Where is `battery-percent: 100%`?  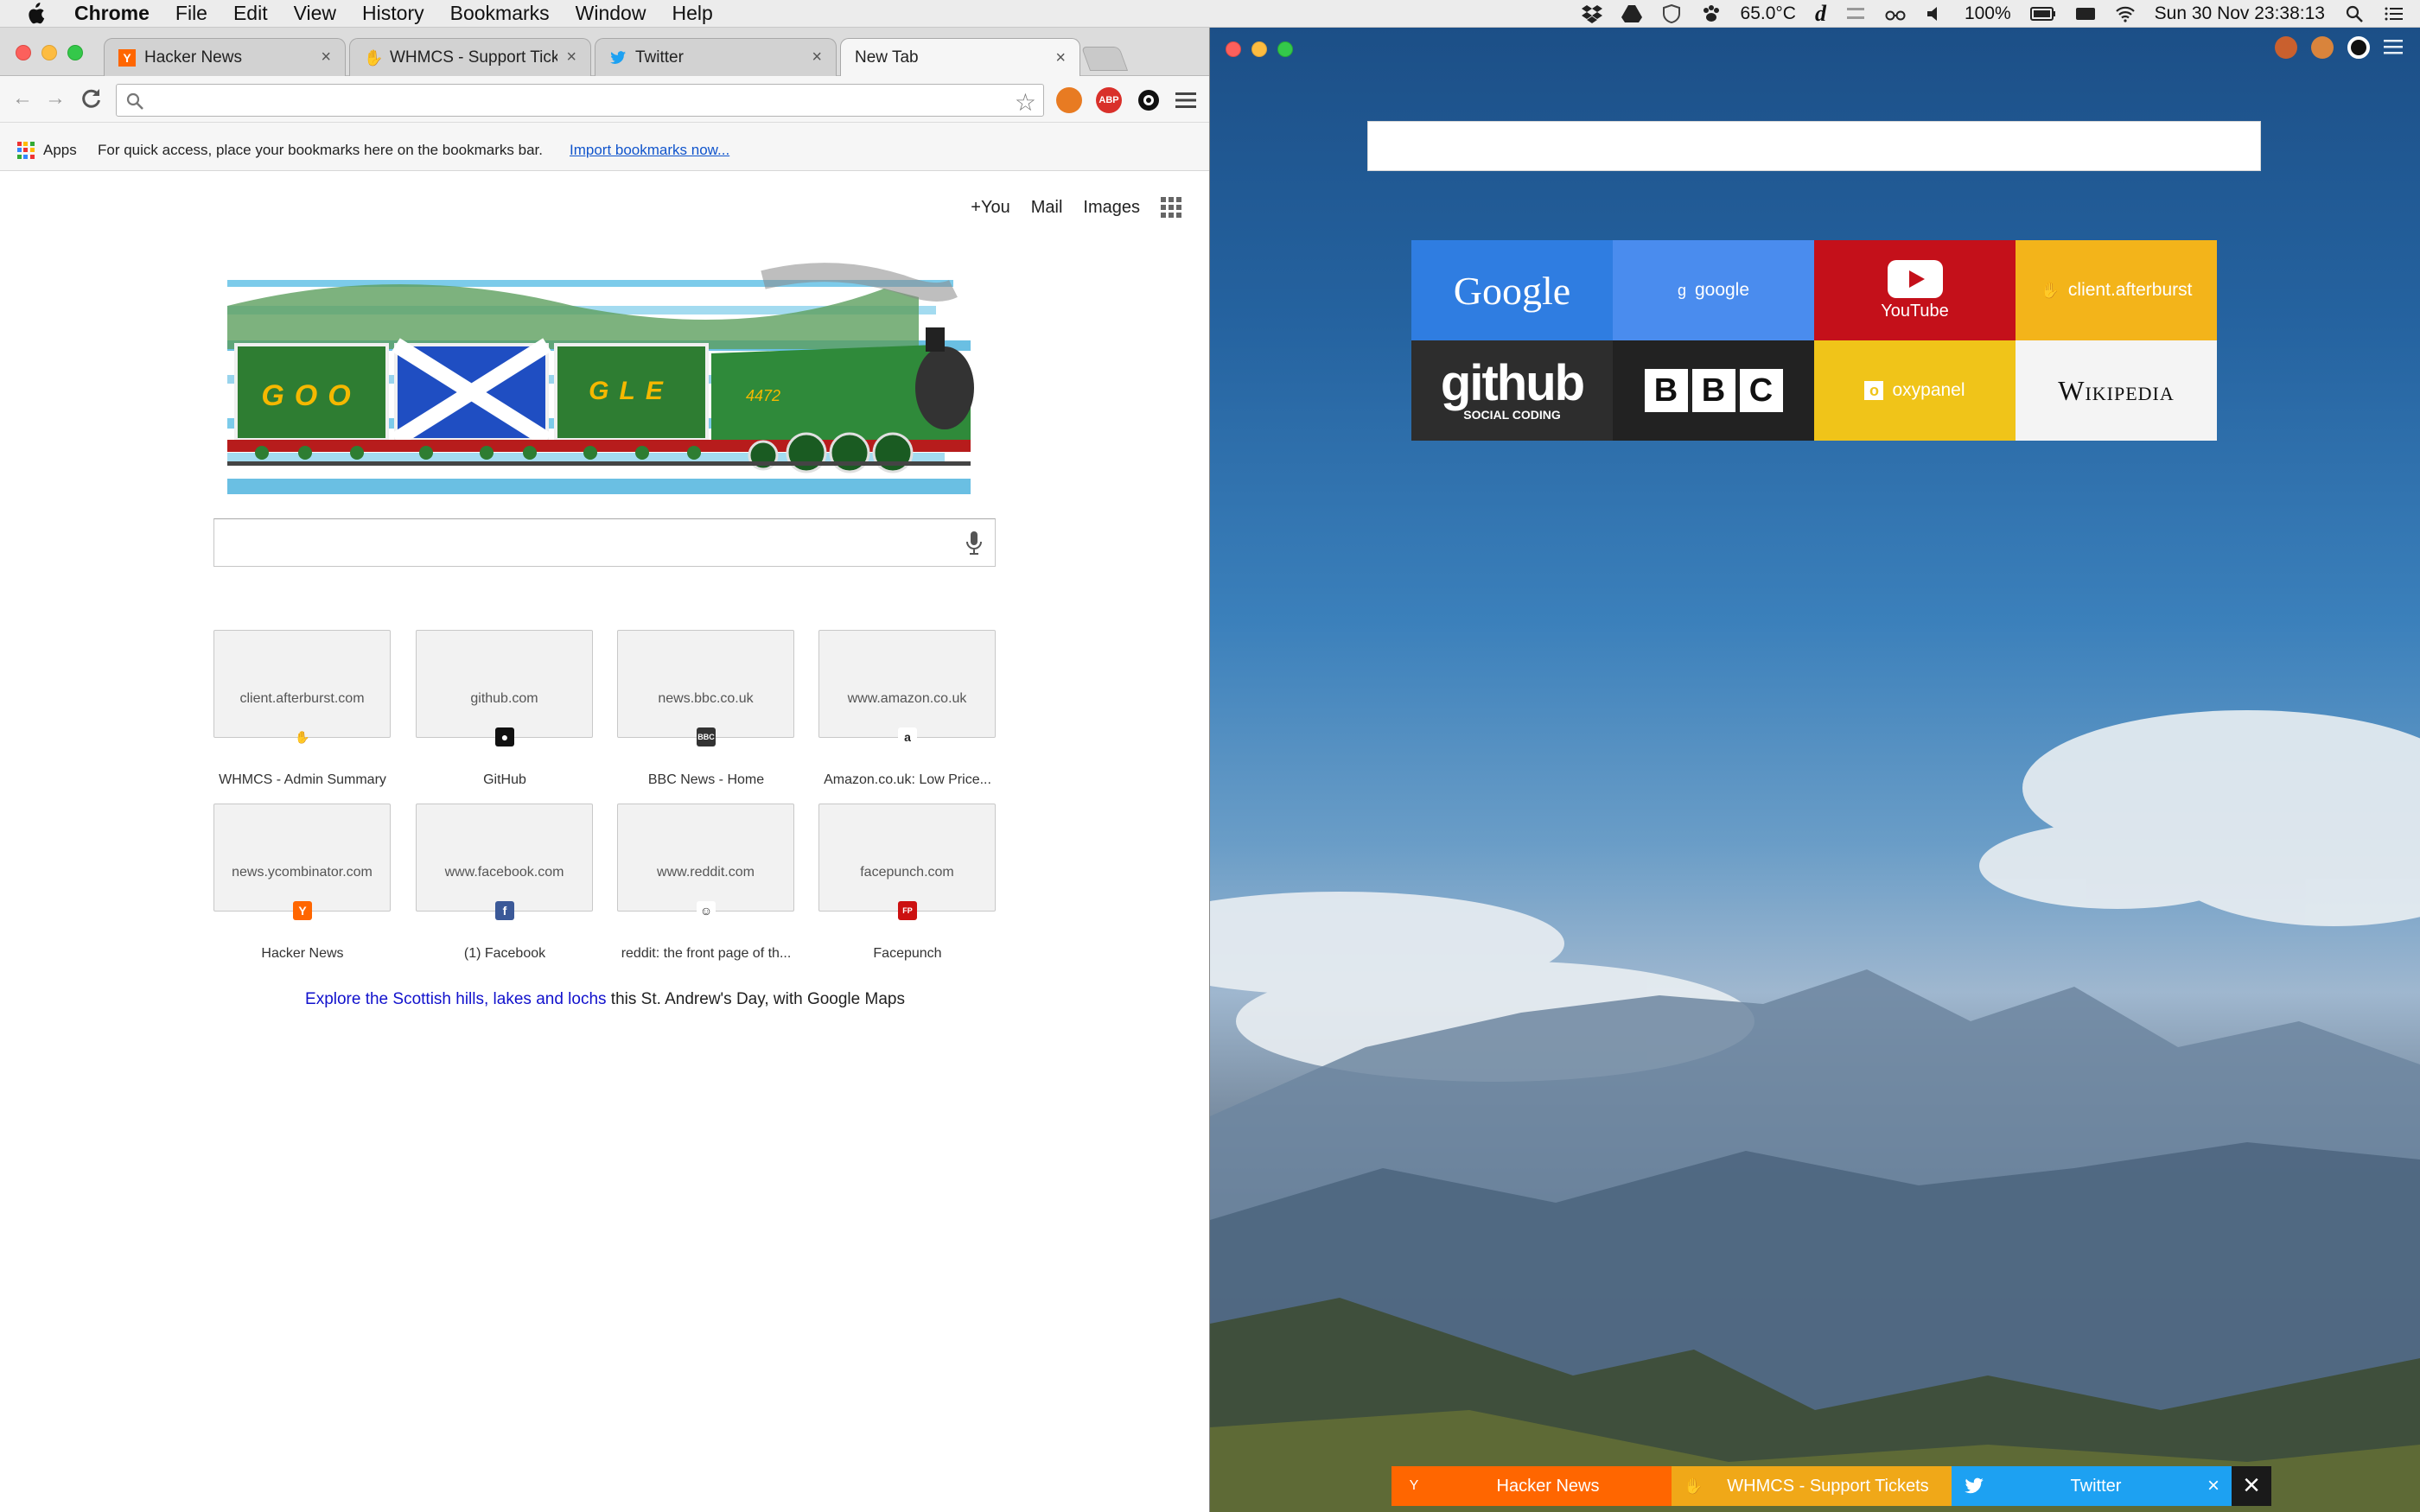
battery-percent: 100% is located at coordinates (1988, 13).